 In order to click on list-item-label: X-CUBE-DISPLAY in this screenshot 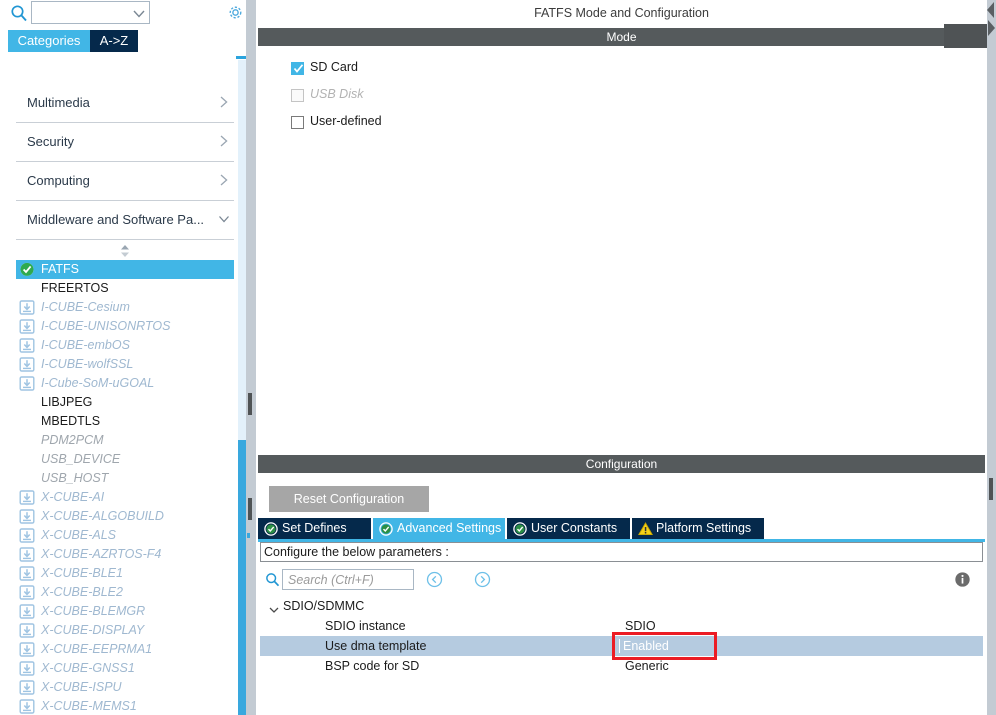, I will do `click(93, 630)`.